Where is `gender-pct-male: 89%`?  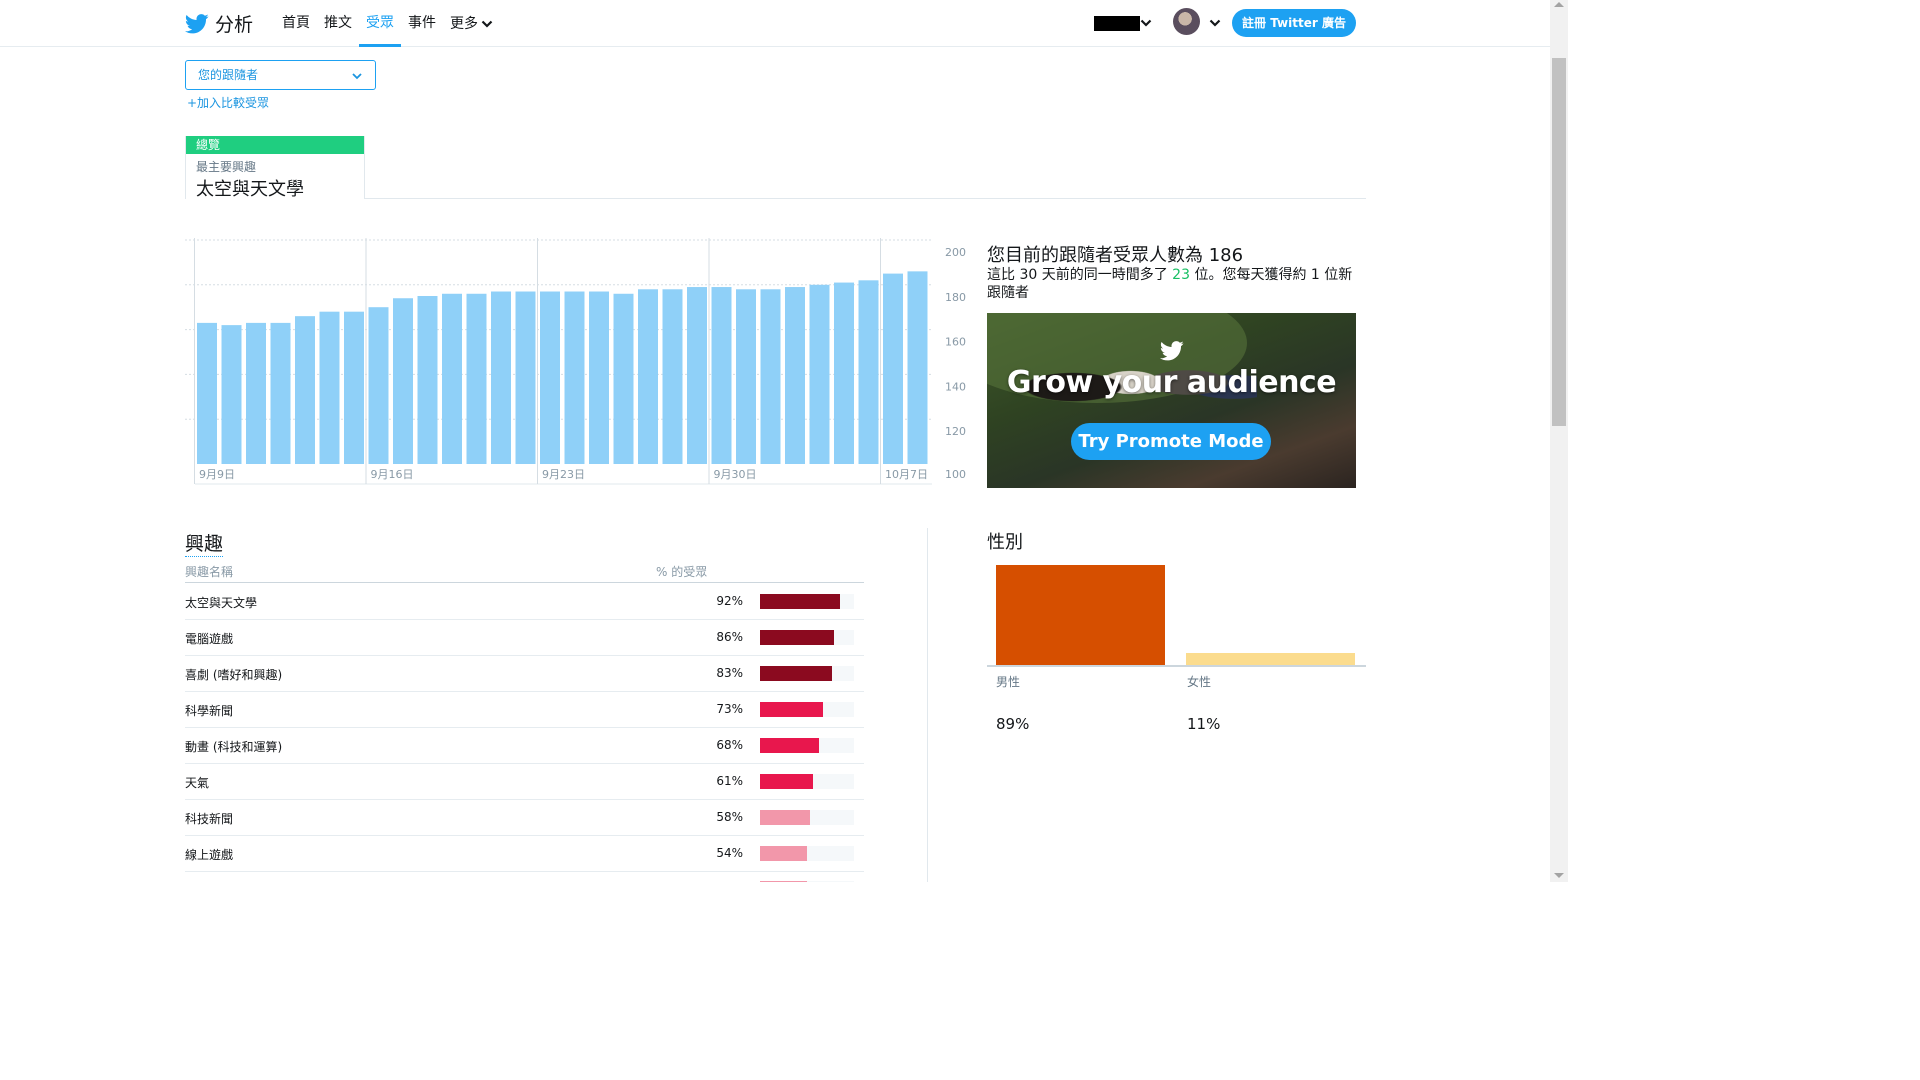
gender-pct-male: 89% is located at coordinates (1013, 724).